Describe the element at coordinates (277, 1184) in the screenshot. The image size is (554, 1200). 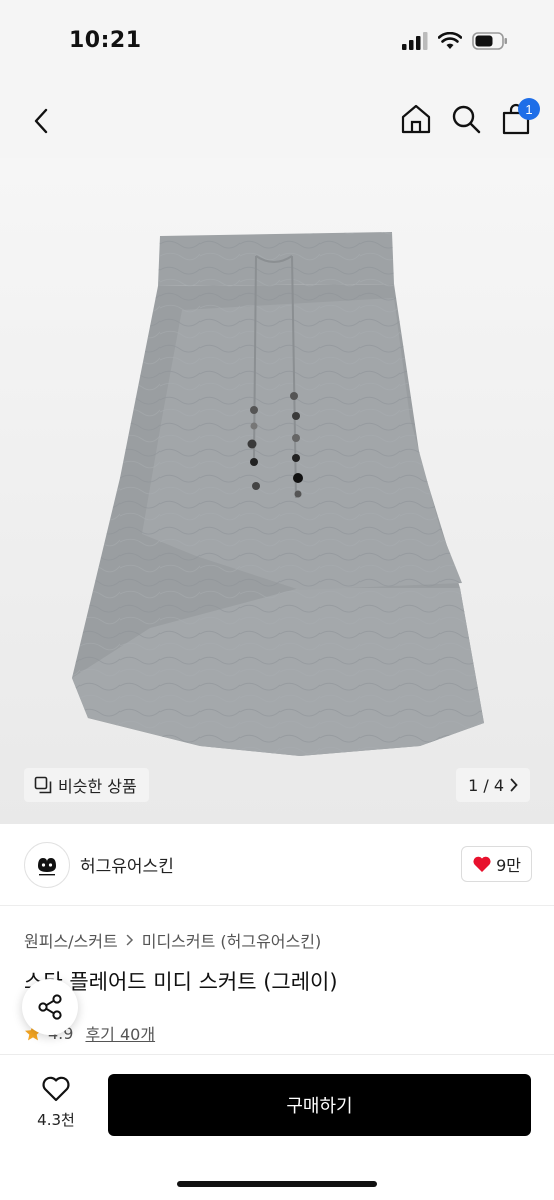
I see `home-indicator` at that location.